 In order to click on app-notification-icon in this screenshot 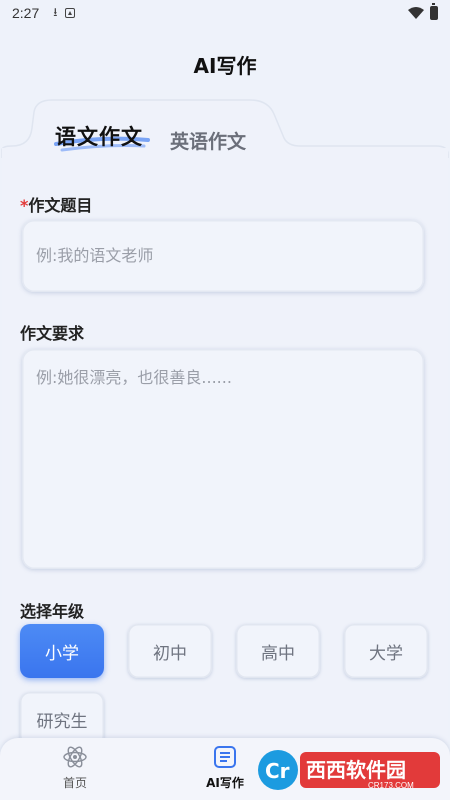, I will do `click(70, 13)`.